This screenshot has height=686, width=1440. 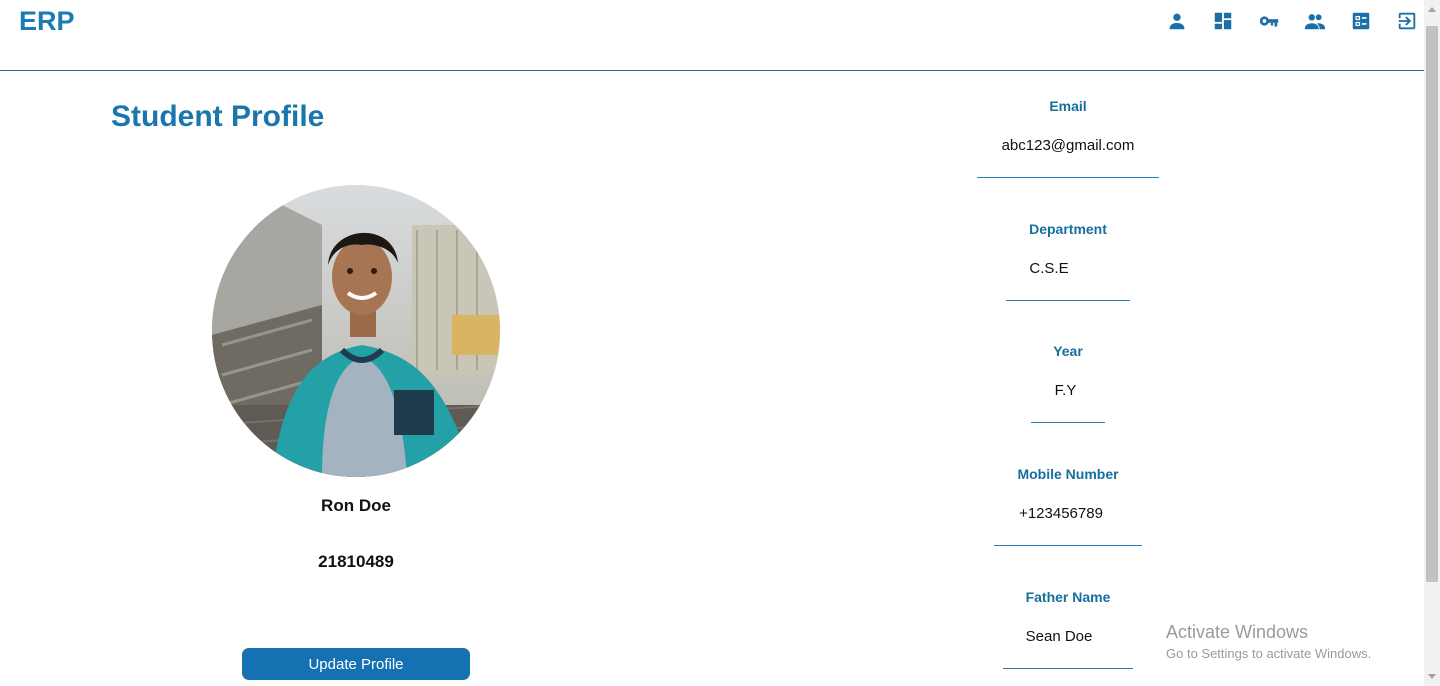 I want to click on scroll-down-arrow-icon, so click(x=1432, y=676).